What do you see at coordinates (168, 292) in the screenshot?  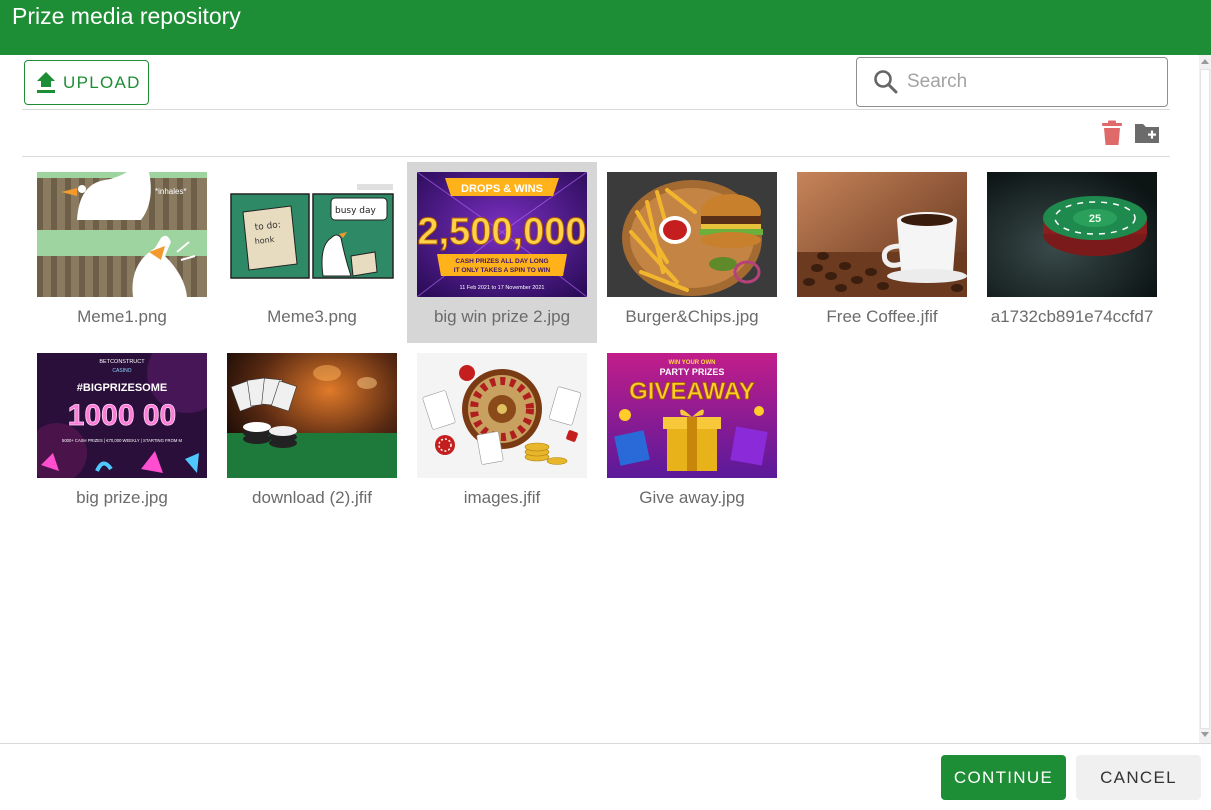 I see `meme-honk-text: HONK` at bounding box center [168, 292].